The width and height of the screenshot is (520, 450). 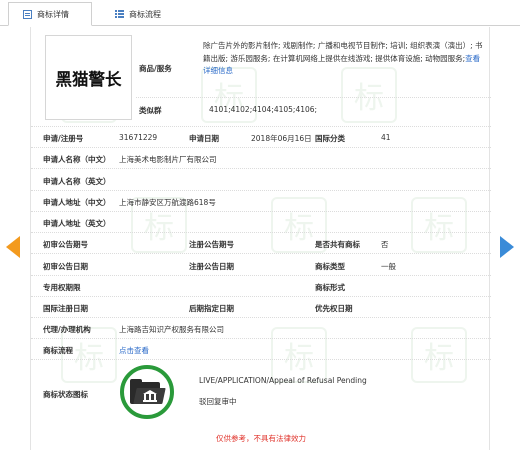 I want to click on agent-label: 代理/办理机构, so click(x=67, y=329).